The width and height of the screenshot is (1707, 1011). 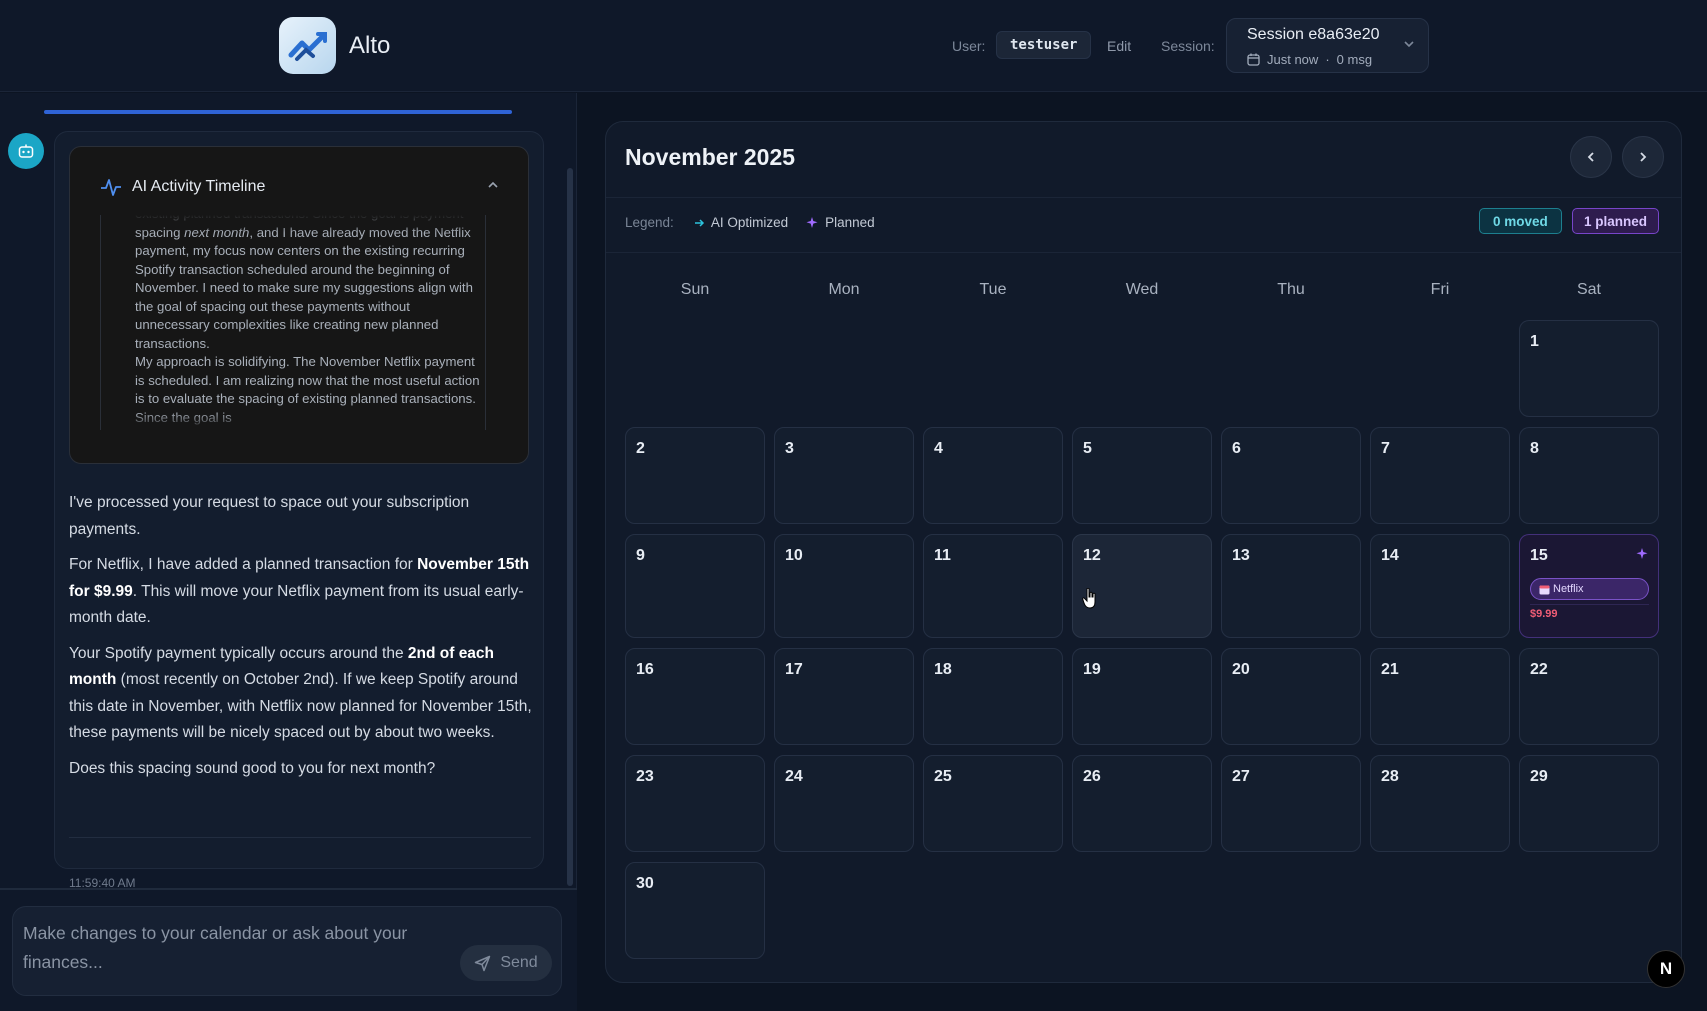 I want to click on calendar-day-11: 11, so click(x=993, y=586).